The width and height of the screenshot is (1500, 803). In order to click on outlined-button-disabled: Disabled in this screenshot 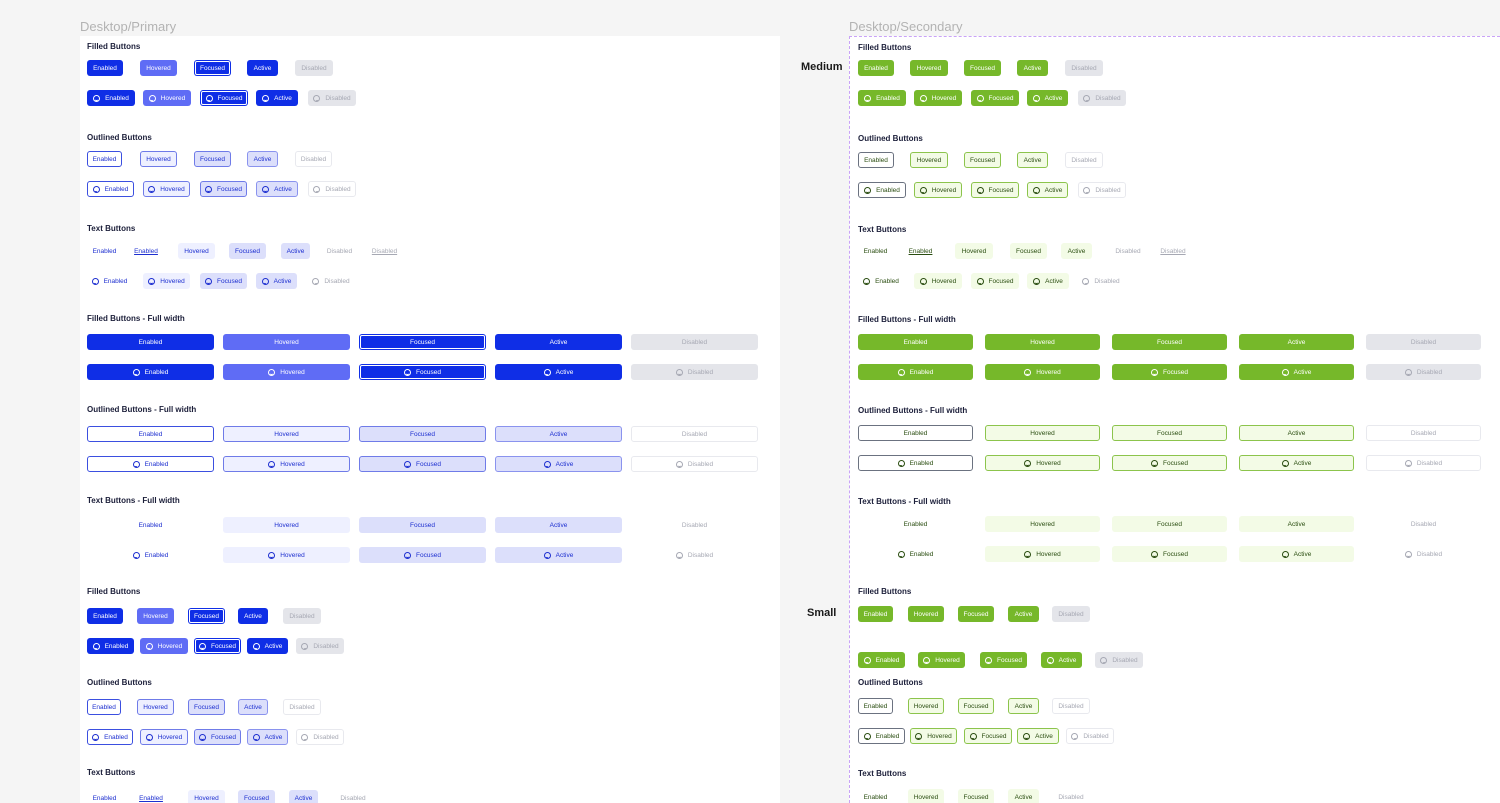, I will do `click(1071, 706)`.